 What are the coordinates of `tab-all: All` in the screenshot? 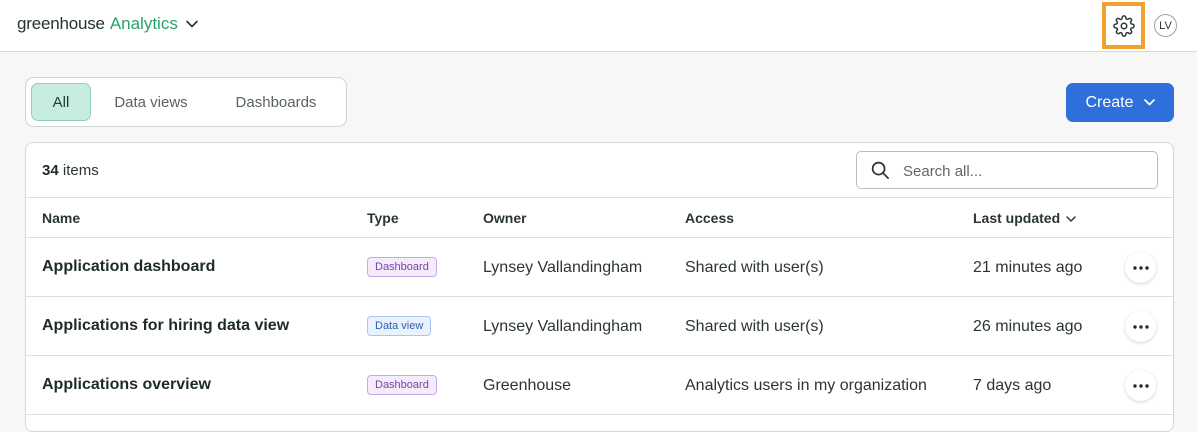 It's located at (61, 102).